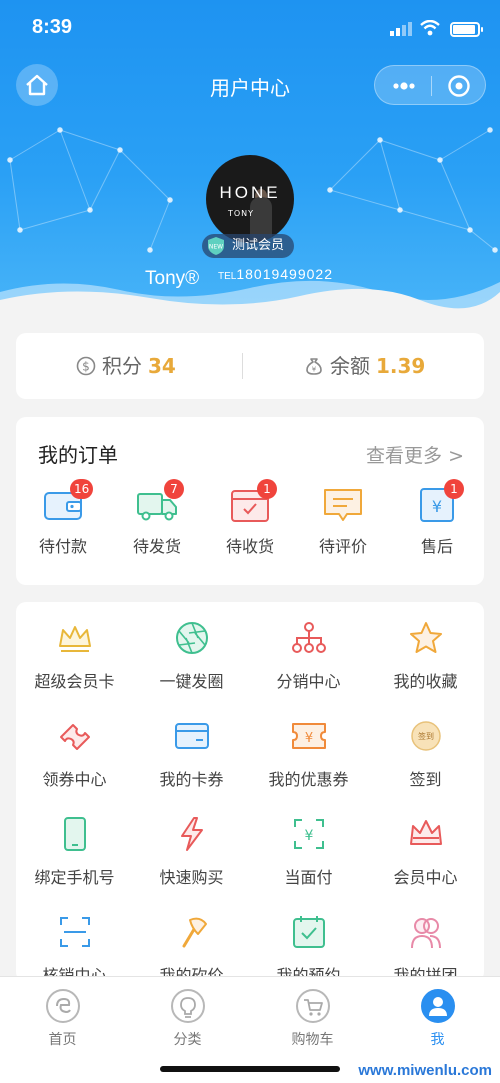 The image size is (500, 1083). Describe the element at coordinates (74, 834) in the screenshot. I see `phone-icon` at that location.